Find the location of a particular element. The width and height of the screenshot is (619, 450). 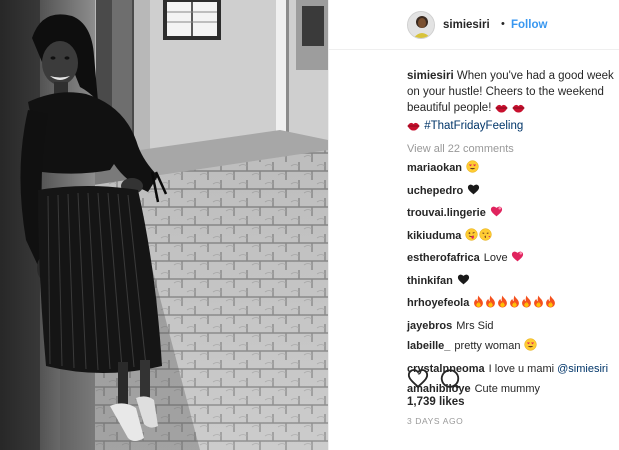

comment-row: jayebros Mrs Sid is located at coordinates (512, 326).